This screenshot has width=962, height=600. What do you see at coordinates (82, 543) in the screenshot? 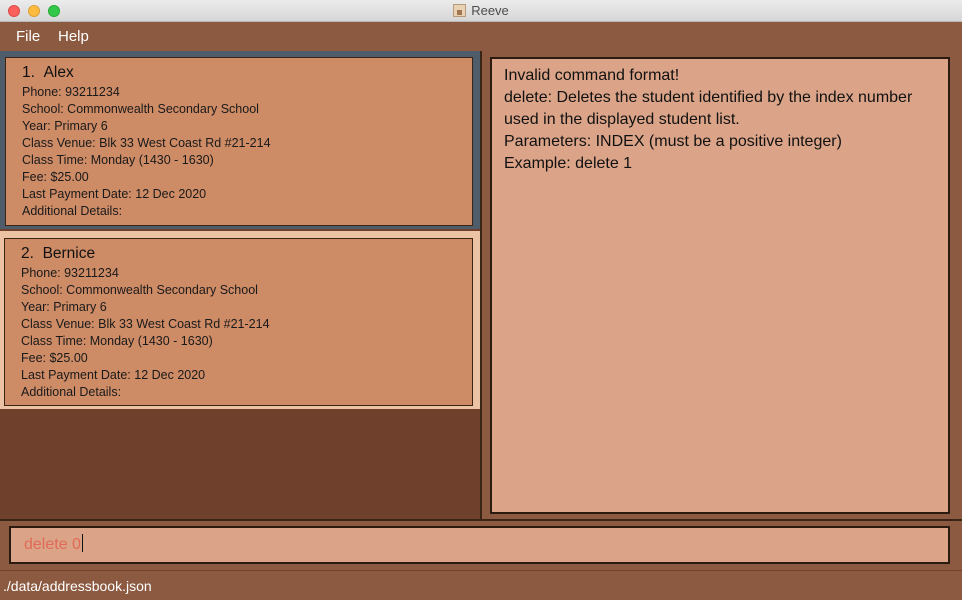
I see `text-cursor` at bounding box center [82, 543].